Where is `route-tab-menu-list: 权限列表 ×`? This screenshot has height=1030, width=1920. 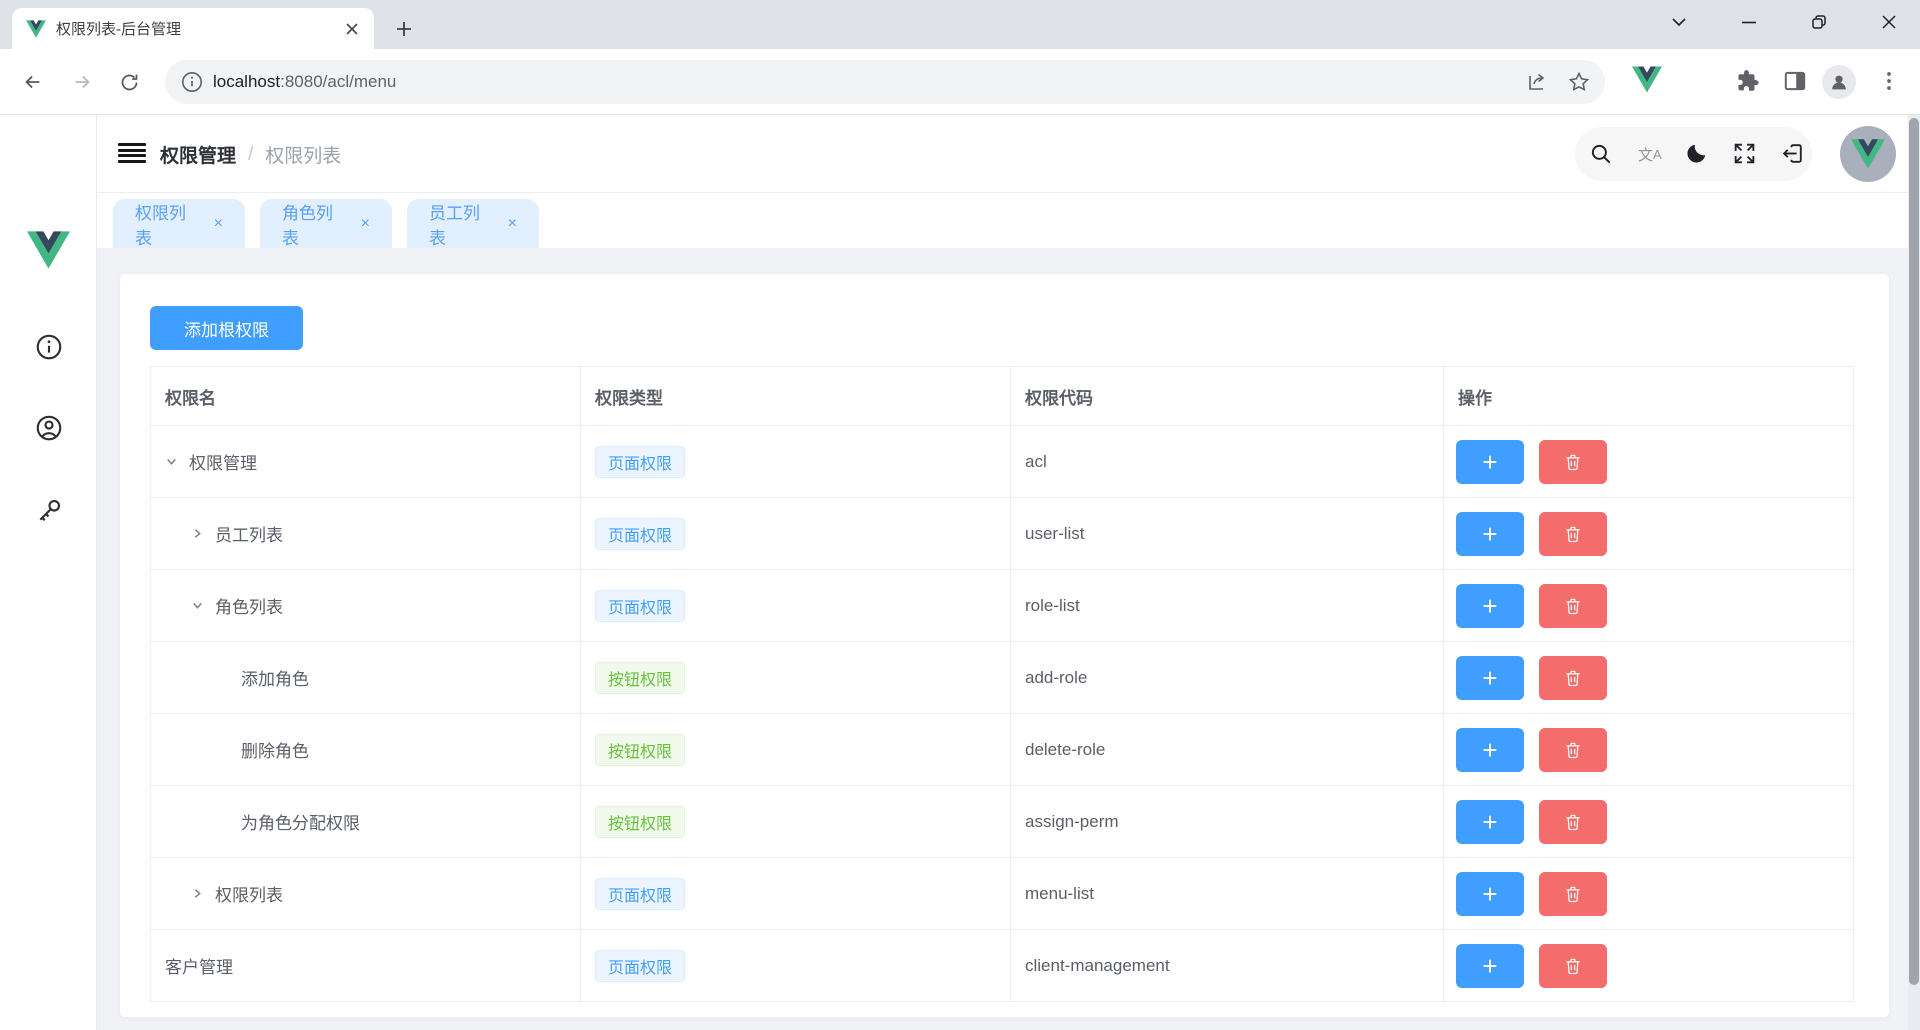 route-tab-menu-list: 权限列表 × is located at coordinates (179, 223).